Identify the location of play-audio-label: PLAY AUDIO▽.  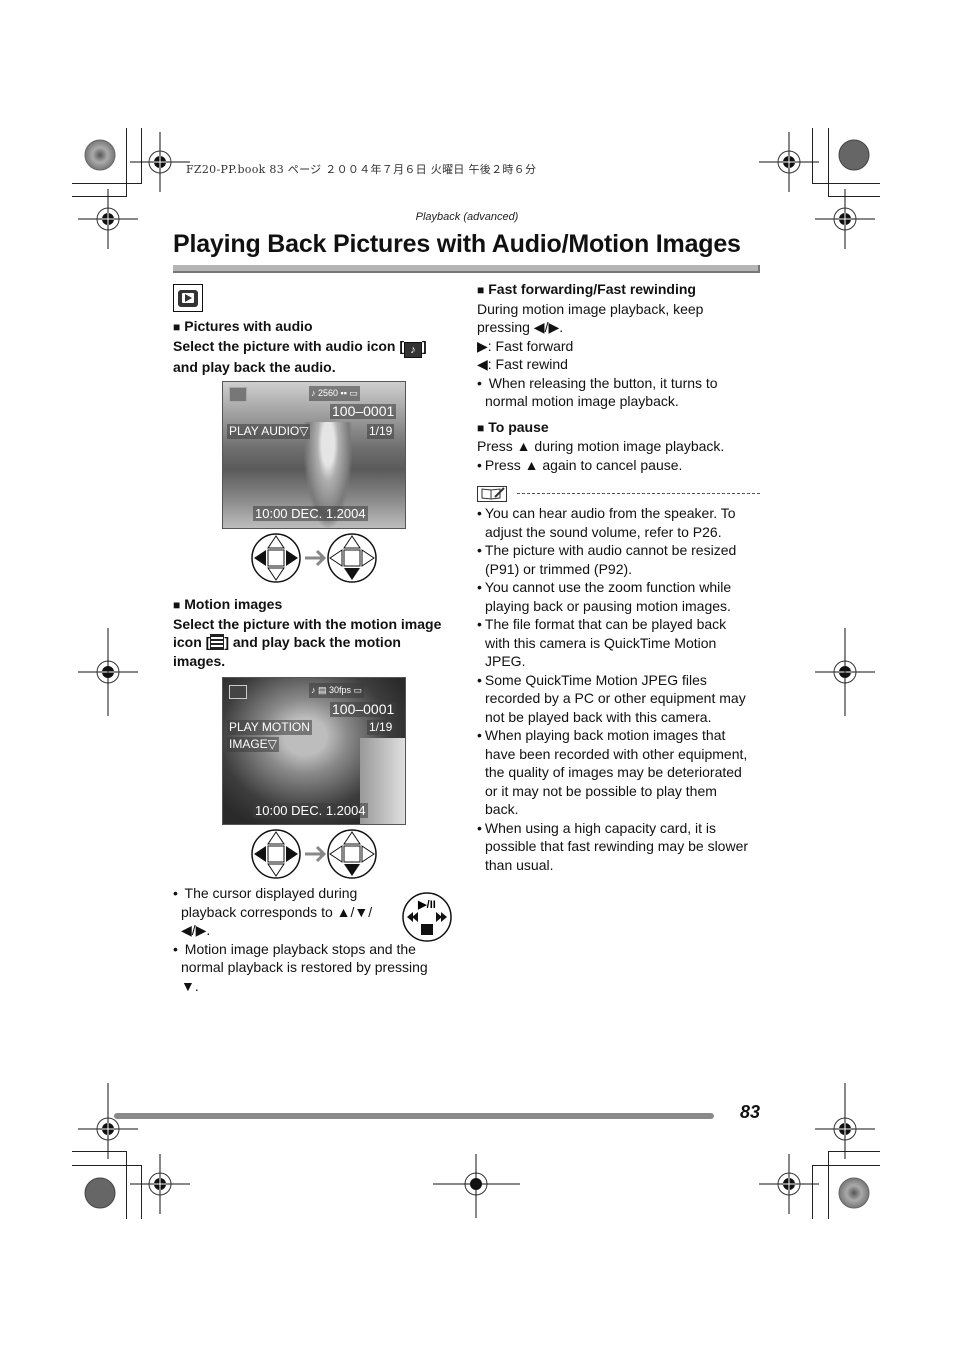
(269, 431).